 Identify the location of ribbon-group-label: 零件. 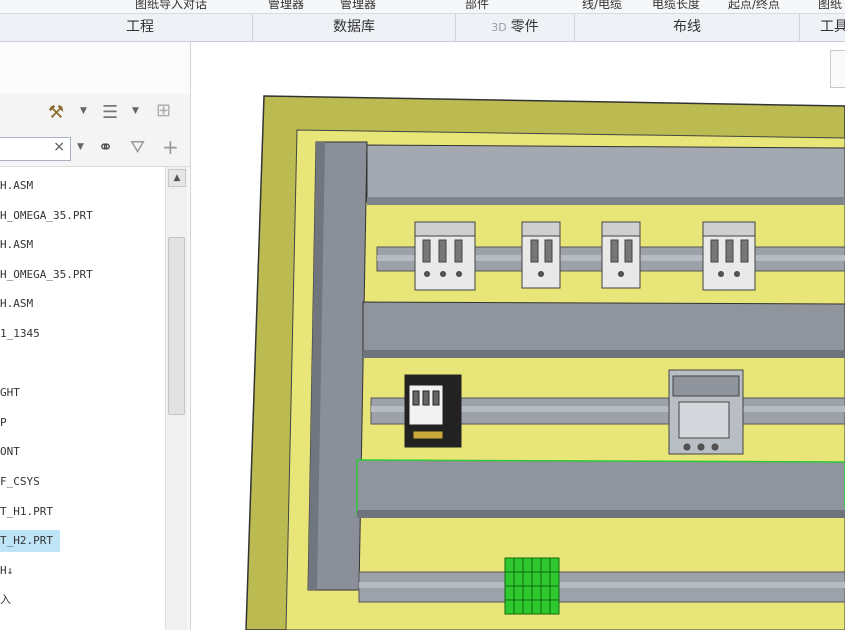
(524, 27).